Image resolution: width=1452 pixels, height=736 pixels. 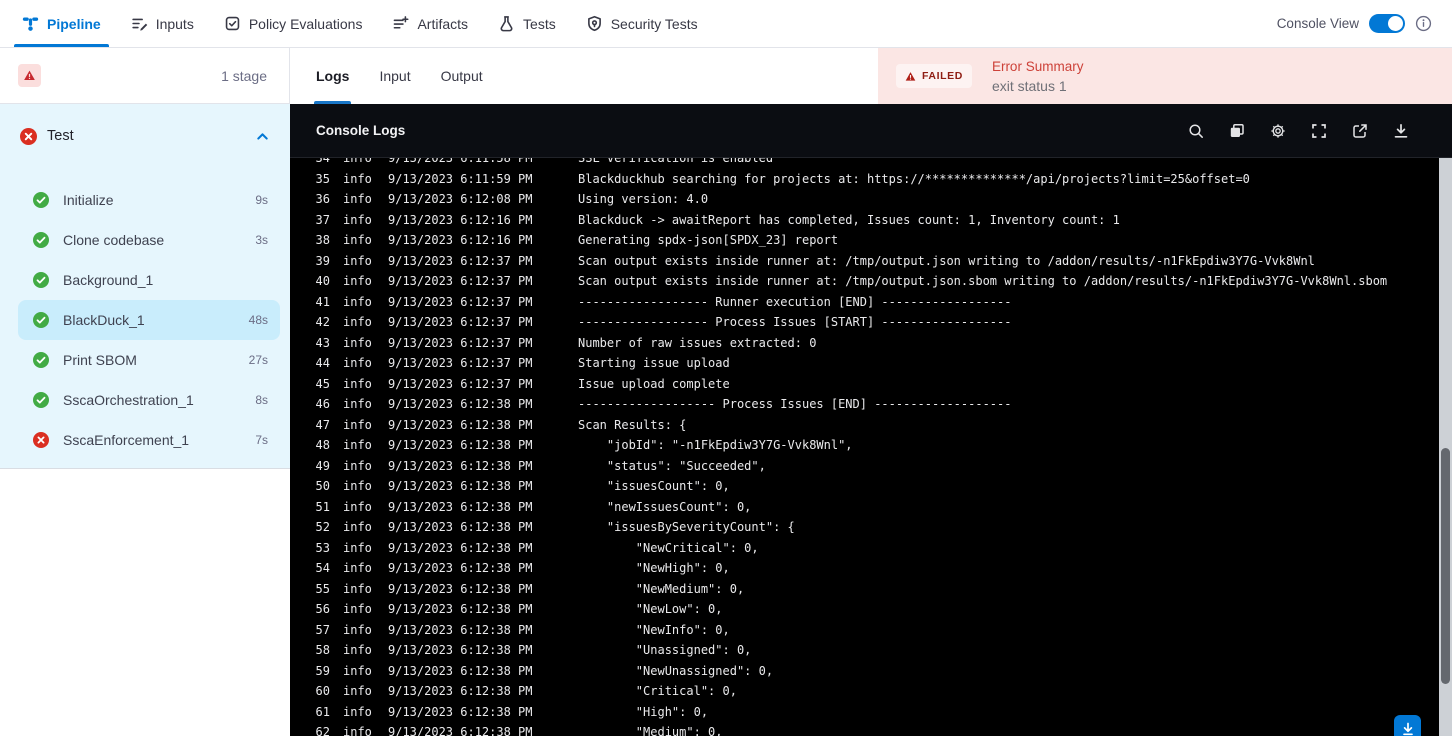 What do you see at coordinates (149, 360) in the screenshot?
I see `stage-item: Print SBOM 27s` at bounding box center [149, 360].